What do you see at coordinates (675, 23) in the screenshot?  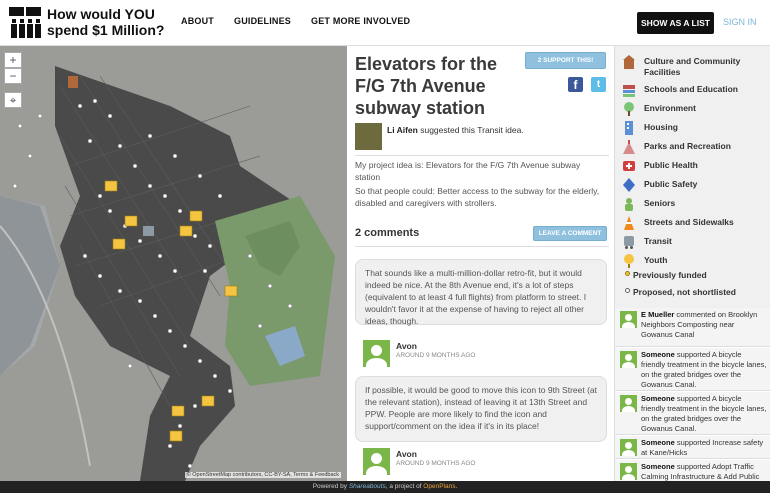 I see `show-as-list-button: SHOW AS A LIST` at bounding box center [675, 23].